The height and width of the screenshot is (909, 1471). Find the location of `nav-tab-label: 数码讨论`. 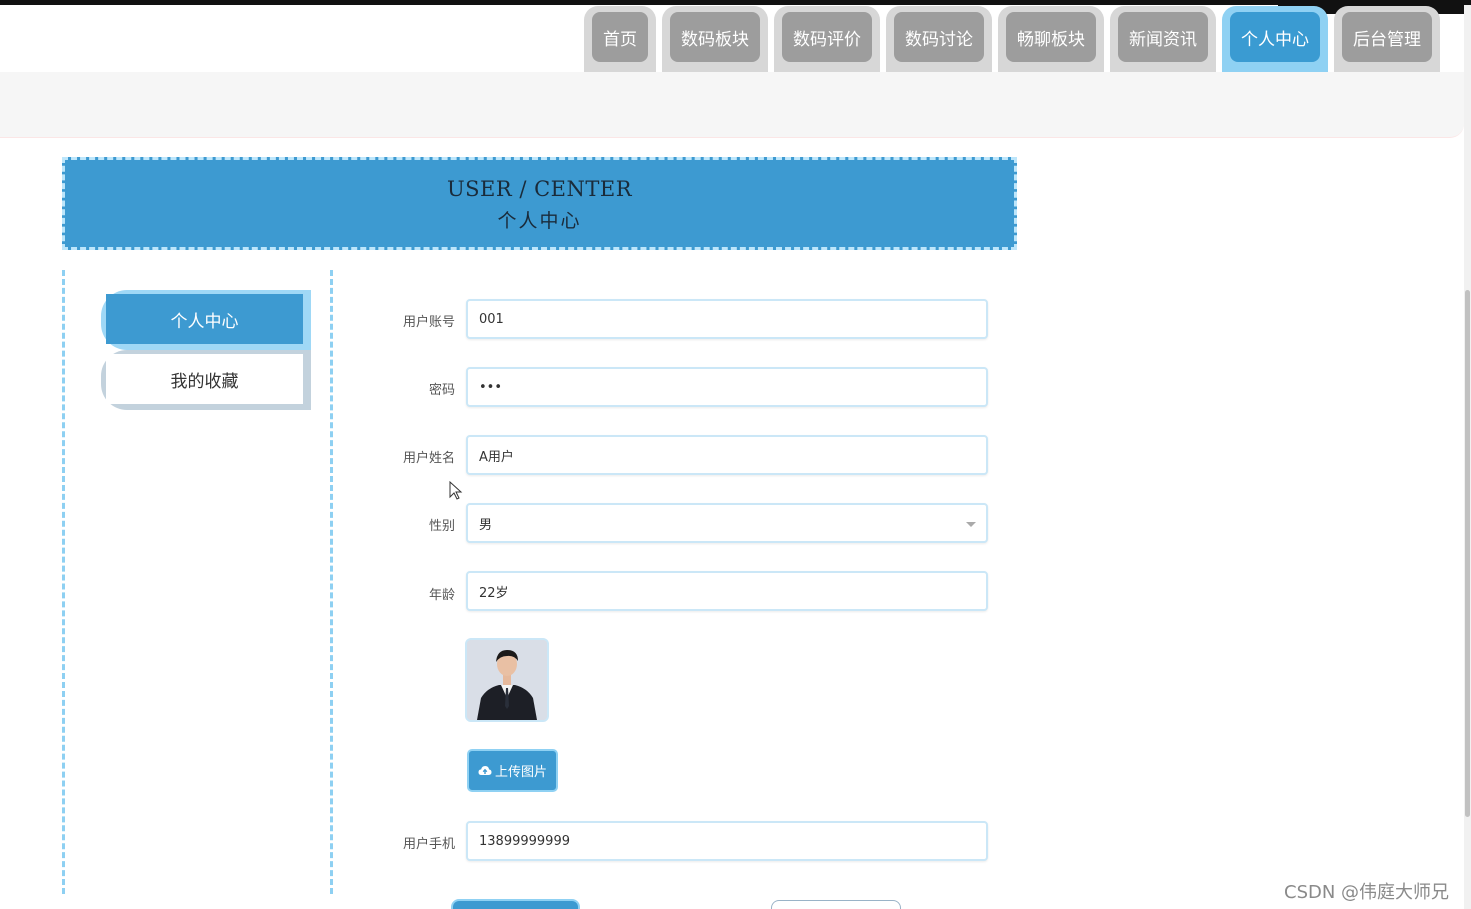

nav-tab-label: 数码讨论 is located at coordinates (939, 37).